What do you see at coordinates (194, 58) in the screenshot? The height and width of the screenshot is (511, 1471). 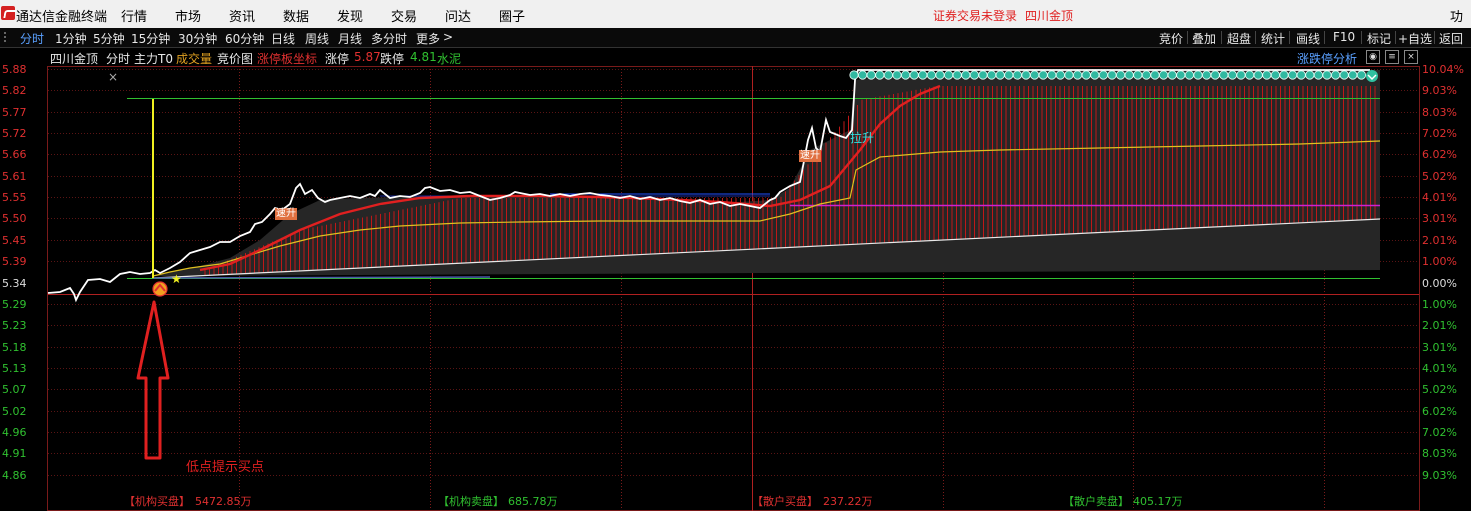 I see `volume-label: 成交量` at bounding box center [194, 58].